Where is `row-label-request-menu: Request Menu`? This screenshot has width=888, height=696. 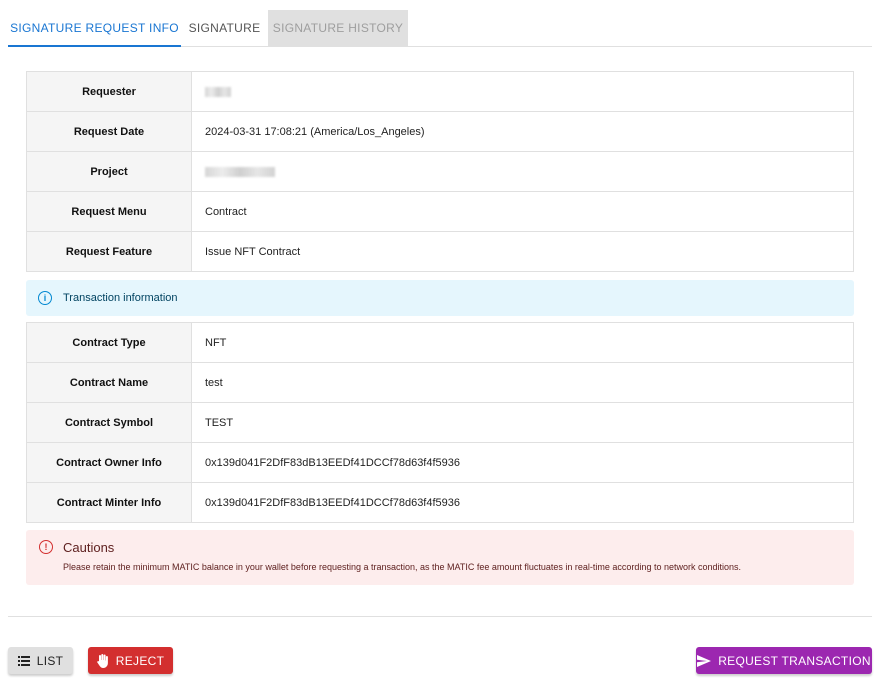 row-label-request-menu: Request Menu is located at coordinates (109, 211).